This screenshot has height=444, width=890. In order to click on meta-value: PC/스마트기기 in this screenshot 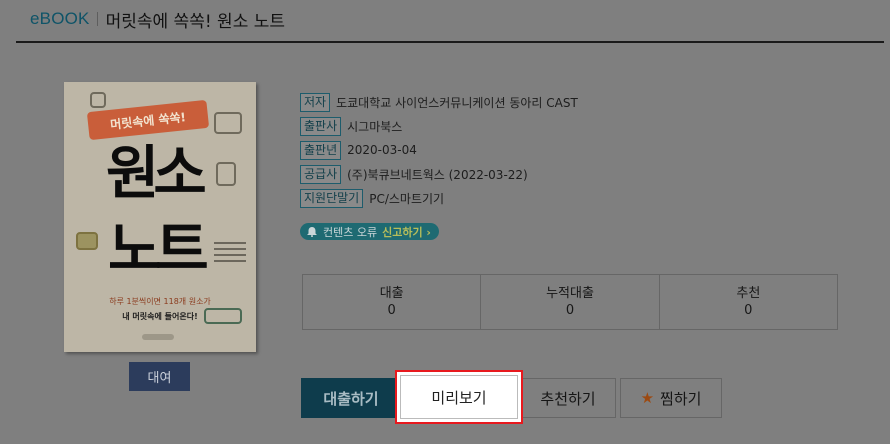, I will do `click(407, 198)`.